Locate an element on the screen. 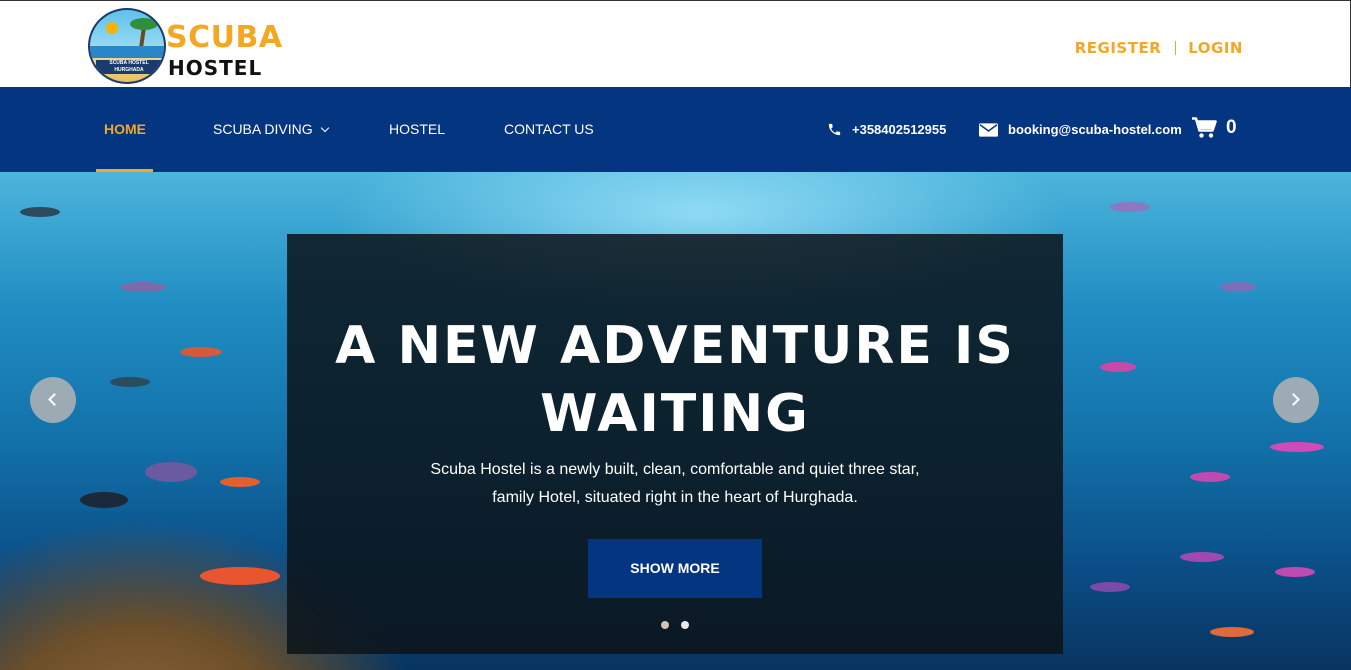 The width and height of the screenshot is (1351, 670). slider-dots is located at coordinates (681, 625).